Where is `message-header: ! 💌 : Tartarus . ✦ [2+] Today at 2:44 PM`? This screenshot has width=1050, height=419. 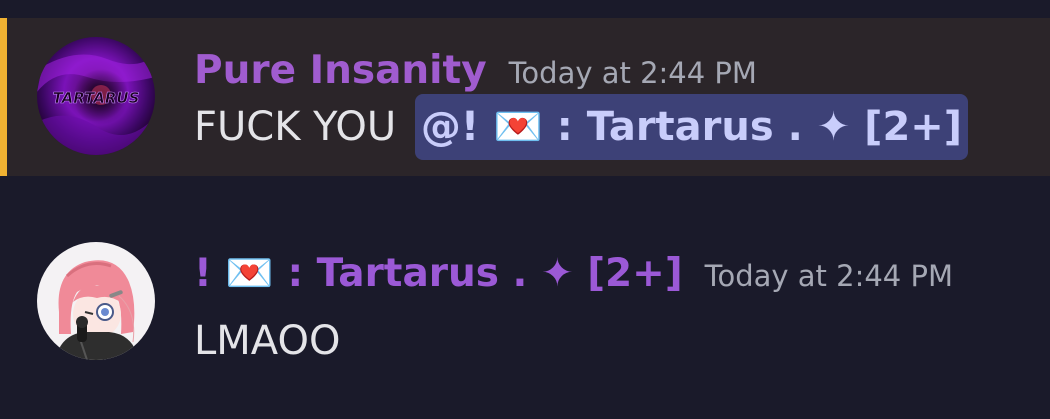 message-header: ! 💌 : Tartarus . ✦ [2+] Today at 2:44 PM is located at coordinates (573, 276).